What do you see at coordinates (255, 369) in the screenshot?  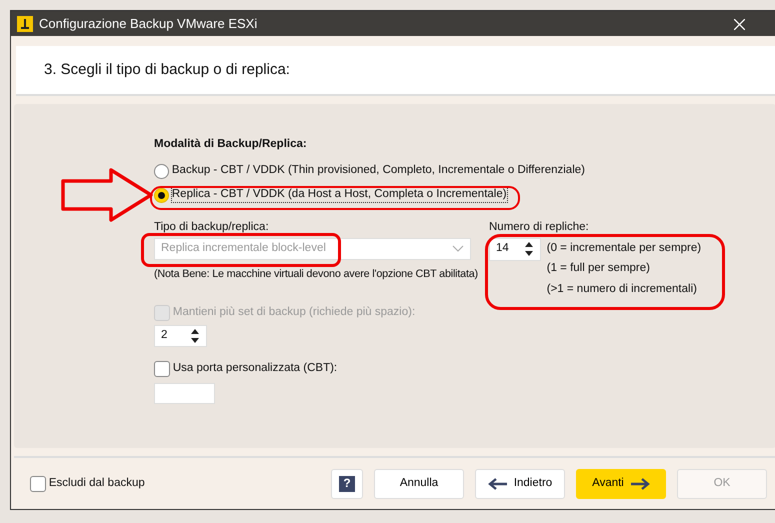 I see `checkbox-label: Usa porta personalizzata (CBT):` at bounding box center [255, 369].